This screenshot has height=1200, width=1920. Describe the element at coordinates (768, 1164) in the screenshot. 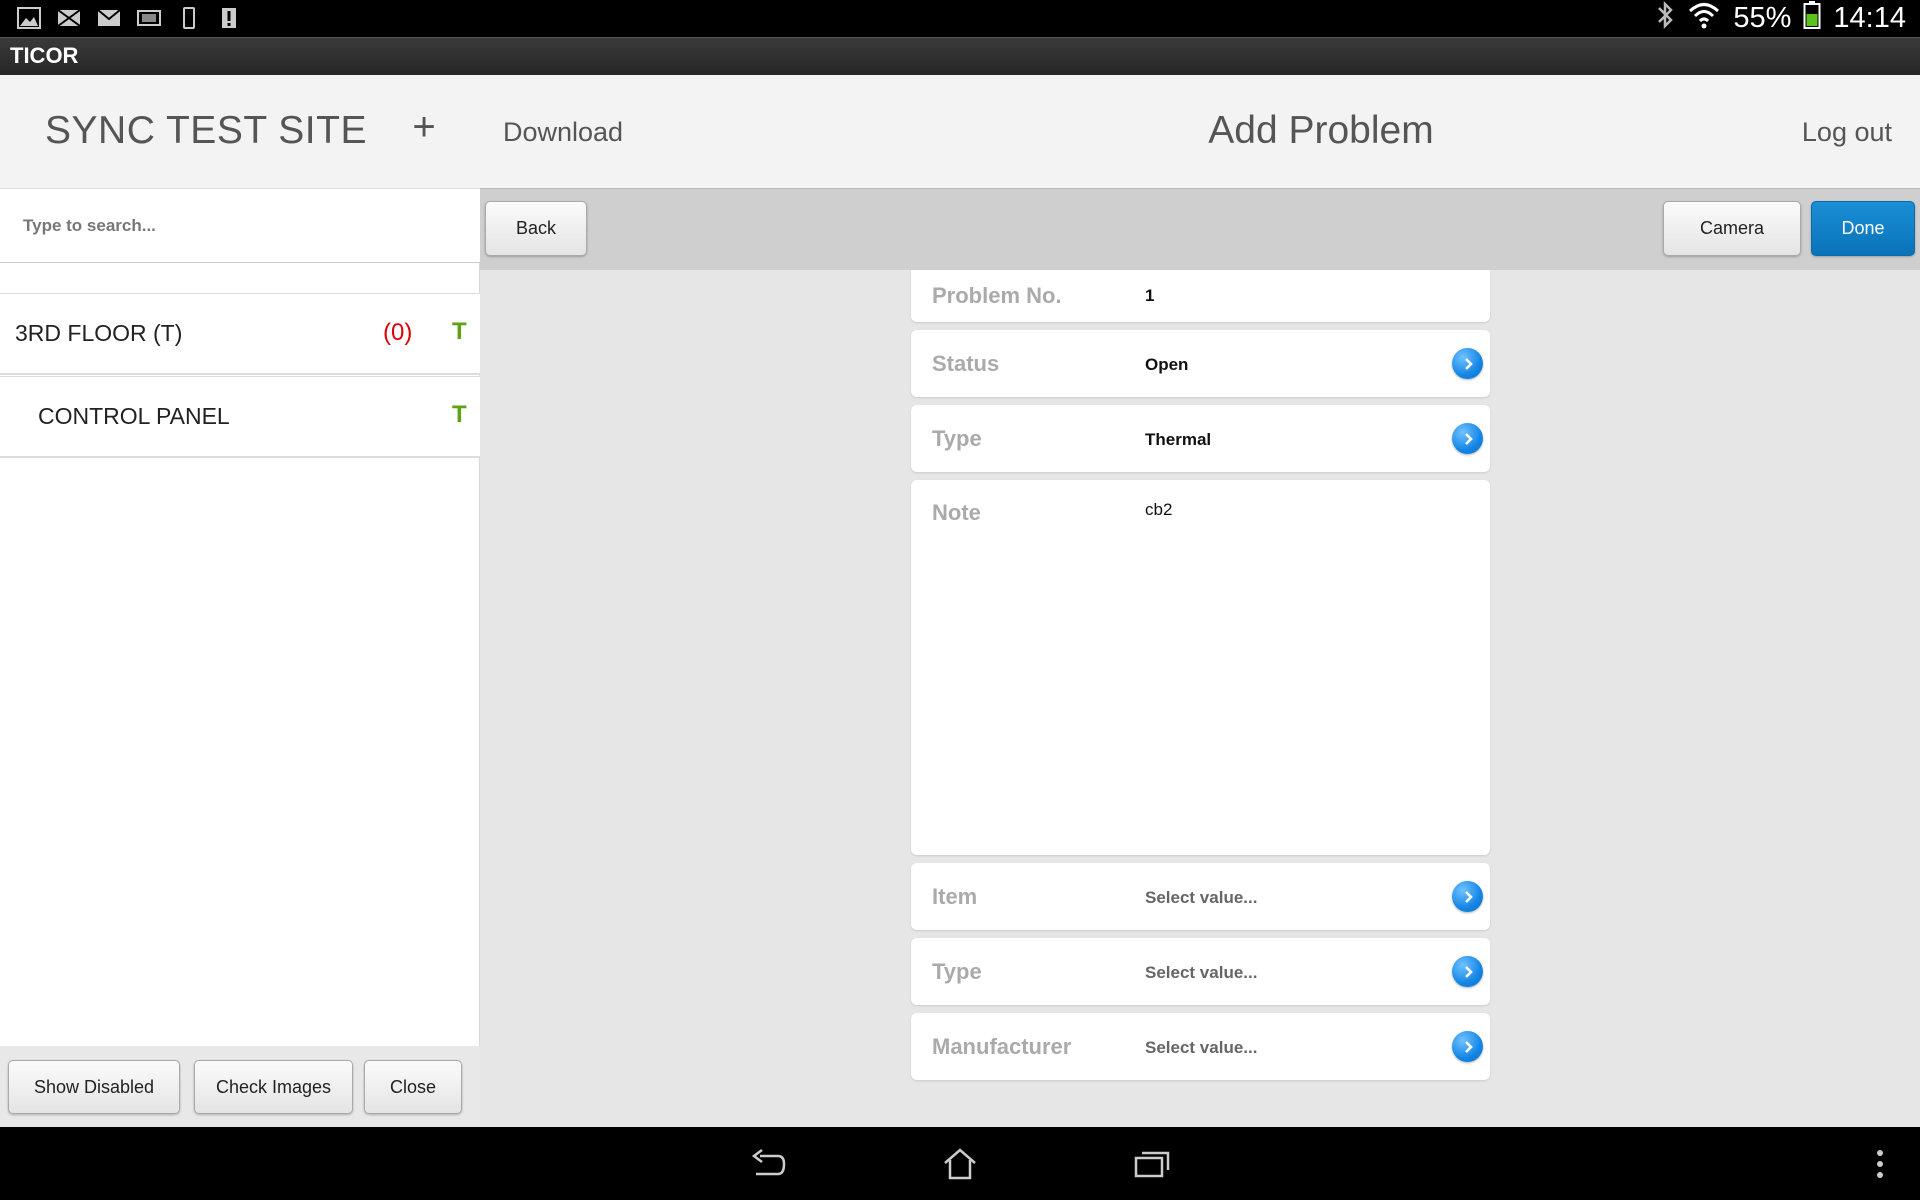

I see `back-nav-icon` at that location.